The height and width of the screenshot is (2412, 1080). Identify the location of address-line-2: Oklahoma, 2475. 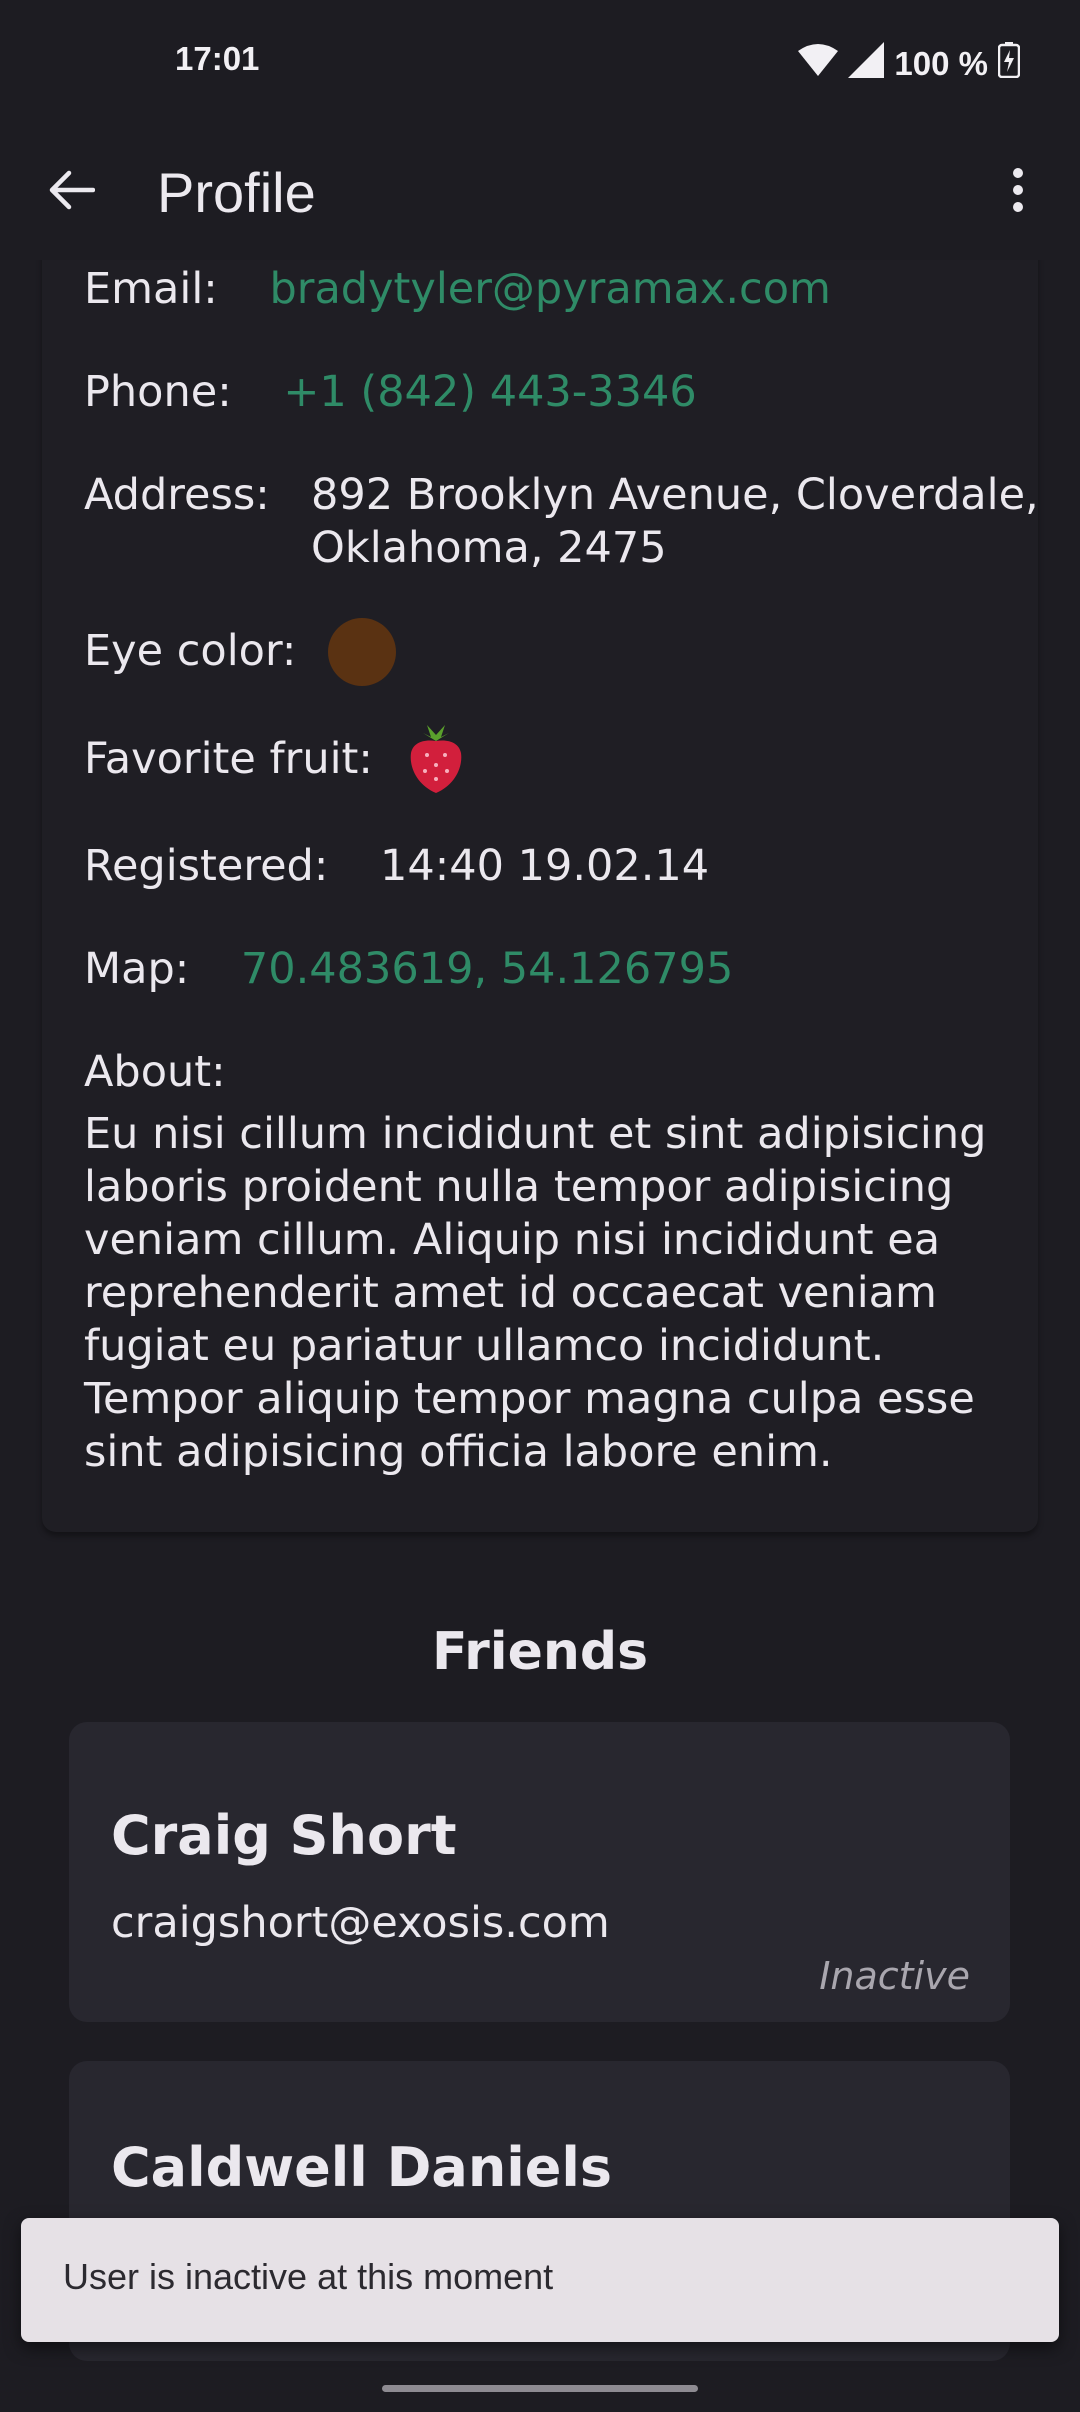
(489, 548).